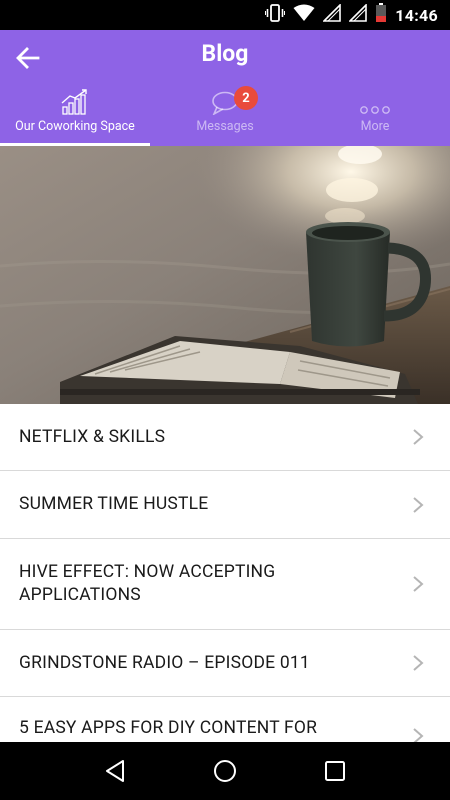  I want to click on status-icons: 14:46, so click(351, 15).